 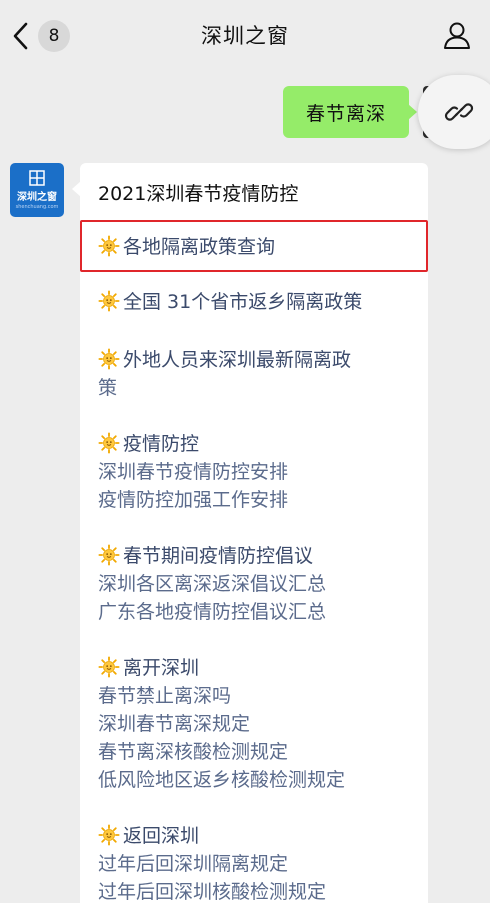 I want to click on navigation-bar: 8 深圳之窗, so click(x=245, y=35).